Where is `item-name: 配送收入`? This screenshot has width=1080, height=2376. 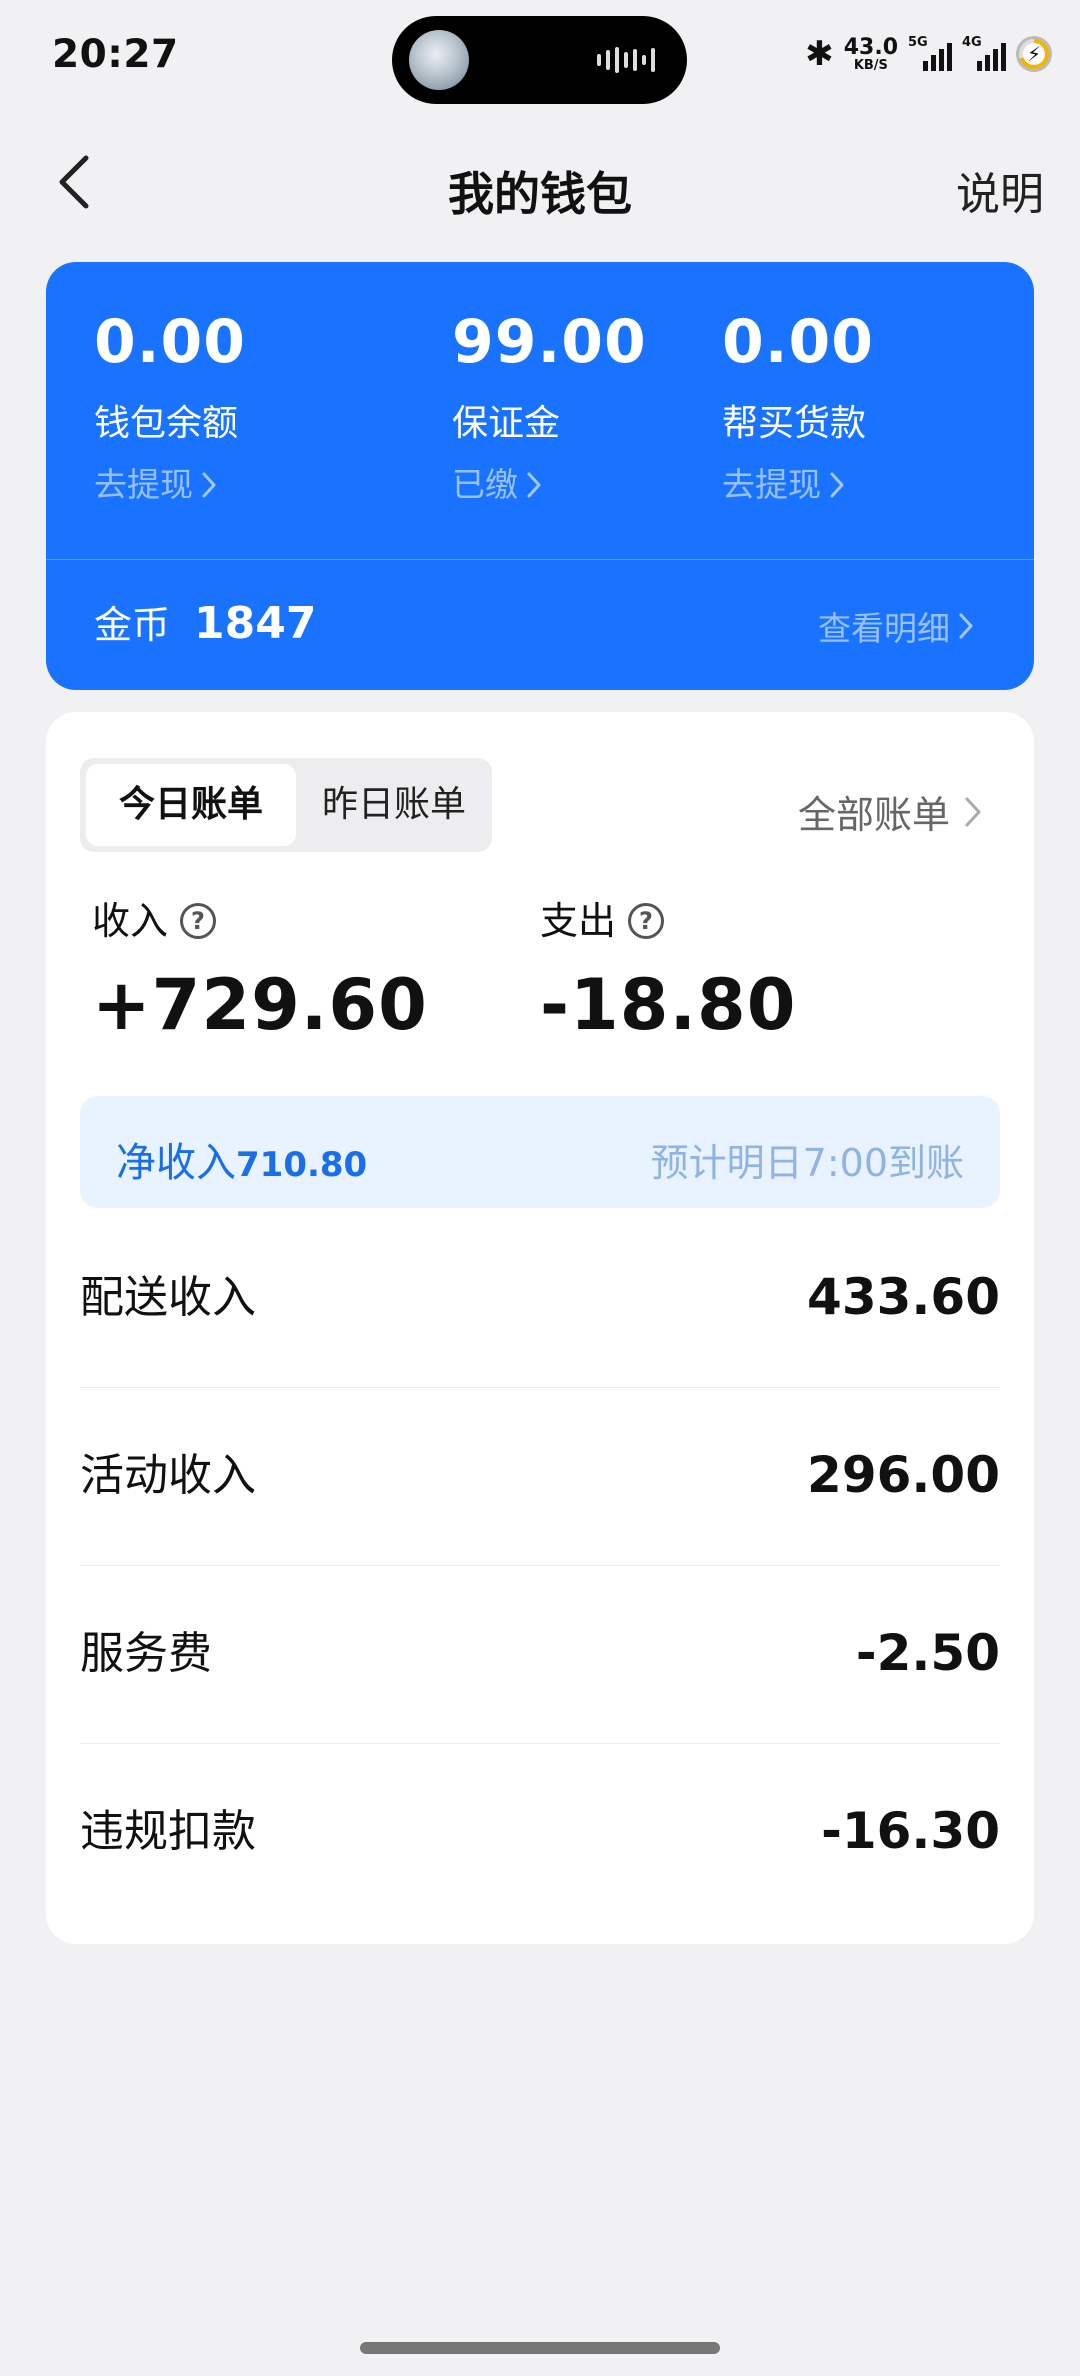 item-name: 配送收入 is located at coordinates (168, 1297).